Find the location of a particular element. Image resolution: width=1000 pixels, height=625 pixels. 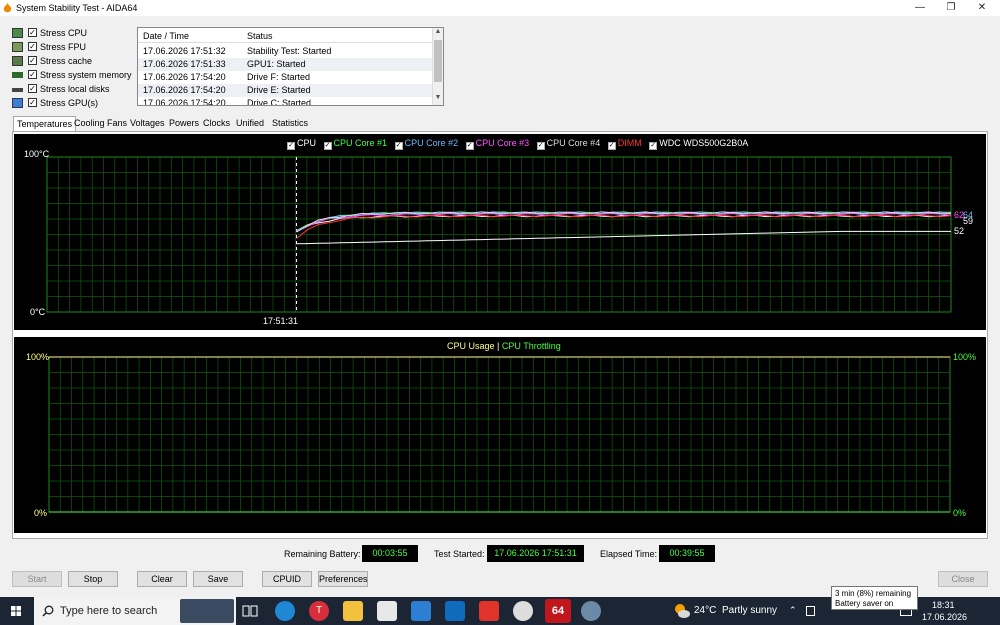

tooltip-line: 3 min (8%) remaining is located at coordinates (873, 593).